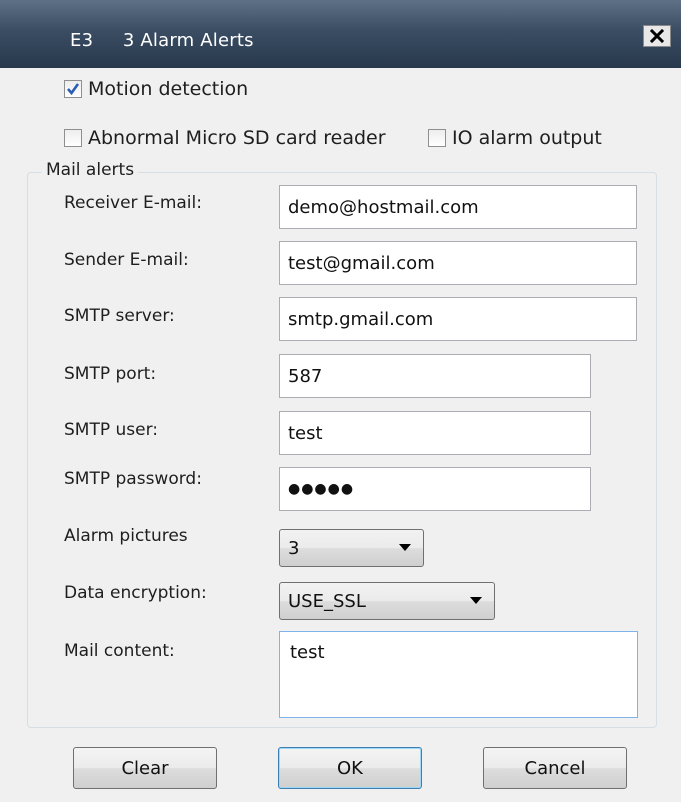 The image size is (681, 802). What do you see at coordinates (126, 260) in the screenshot?
I see `sender-email-label: Sender E-mail:` at bounding box center [126, 260].